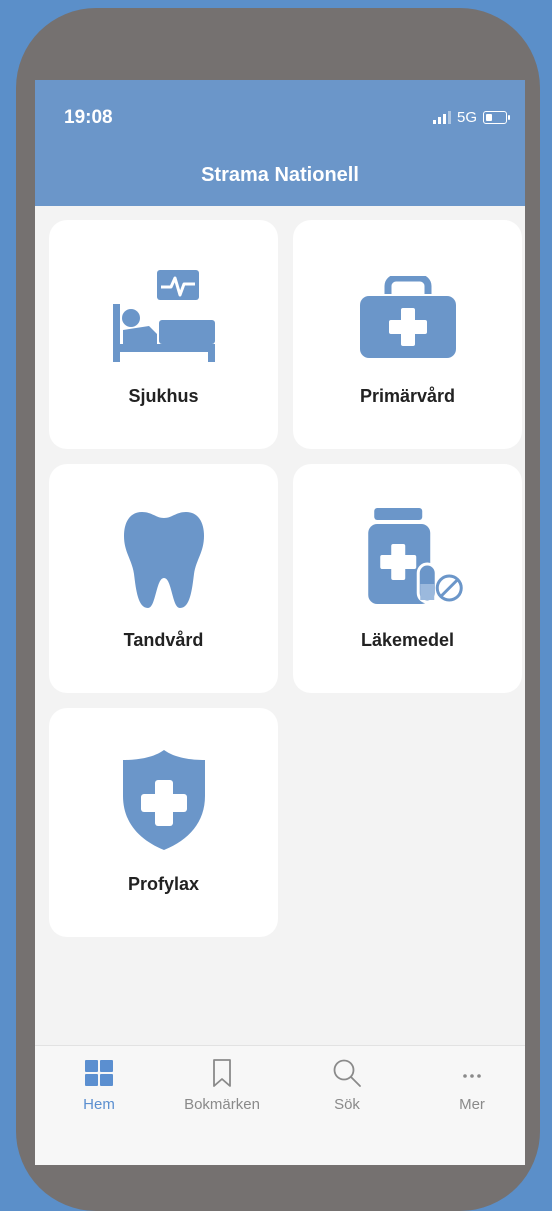 This screenshot has height=1211, width=552. Describe the element at coordinates (222, 1073) in the screenshot. I see `bookmark-icon` at that location.